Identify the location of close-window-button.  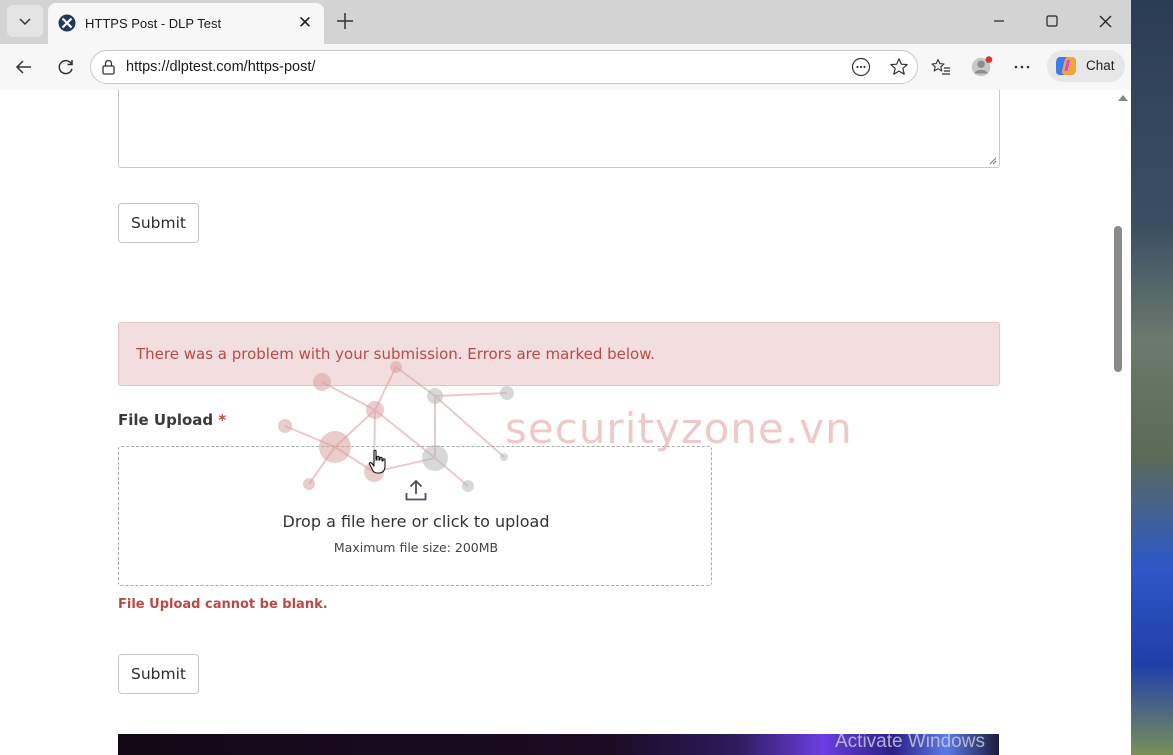
(1105, 21).